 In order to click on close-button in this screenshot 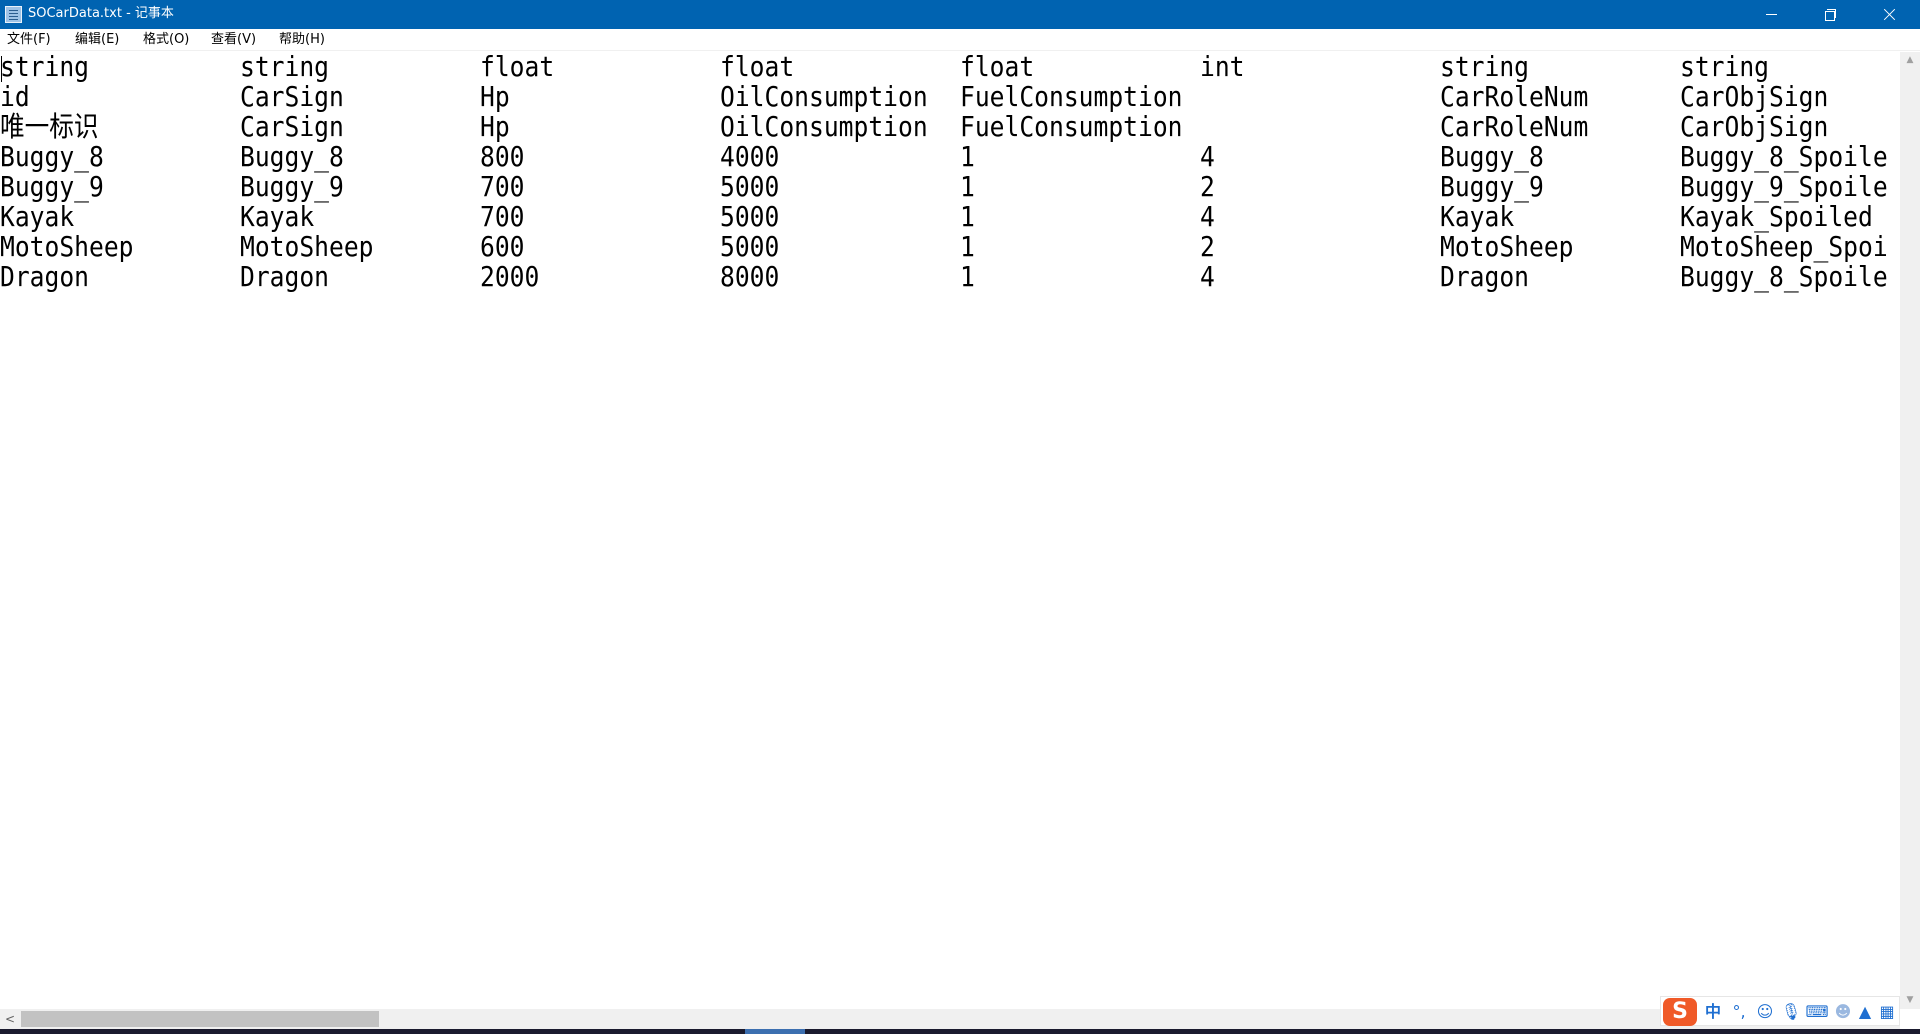, I will do `click(1889, 14)`.